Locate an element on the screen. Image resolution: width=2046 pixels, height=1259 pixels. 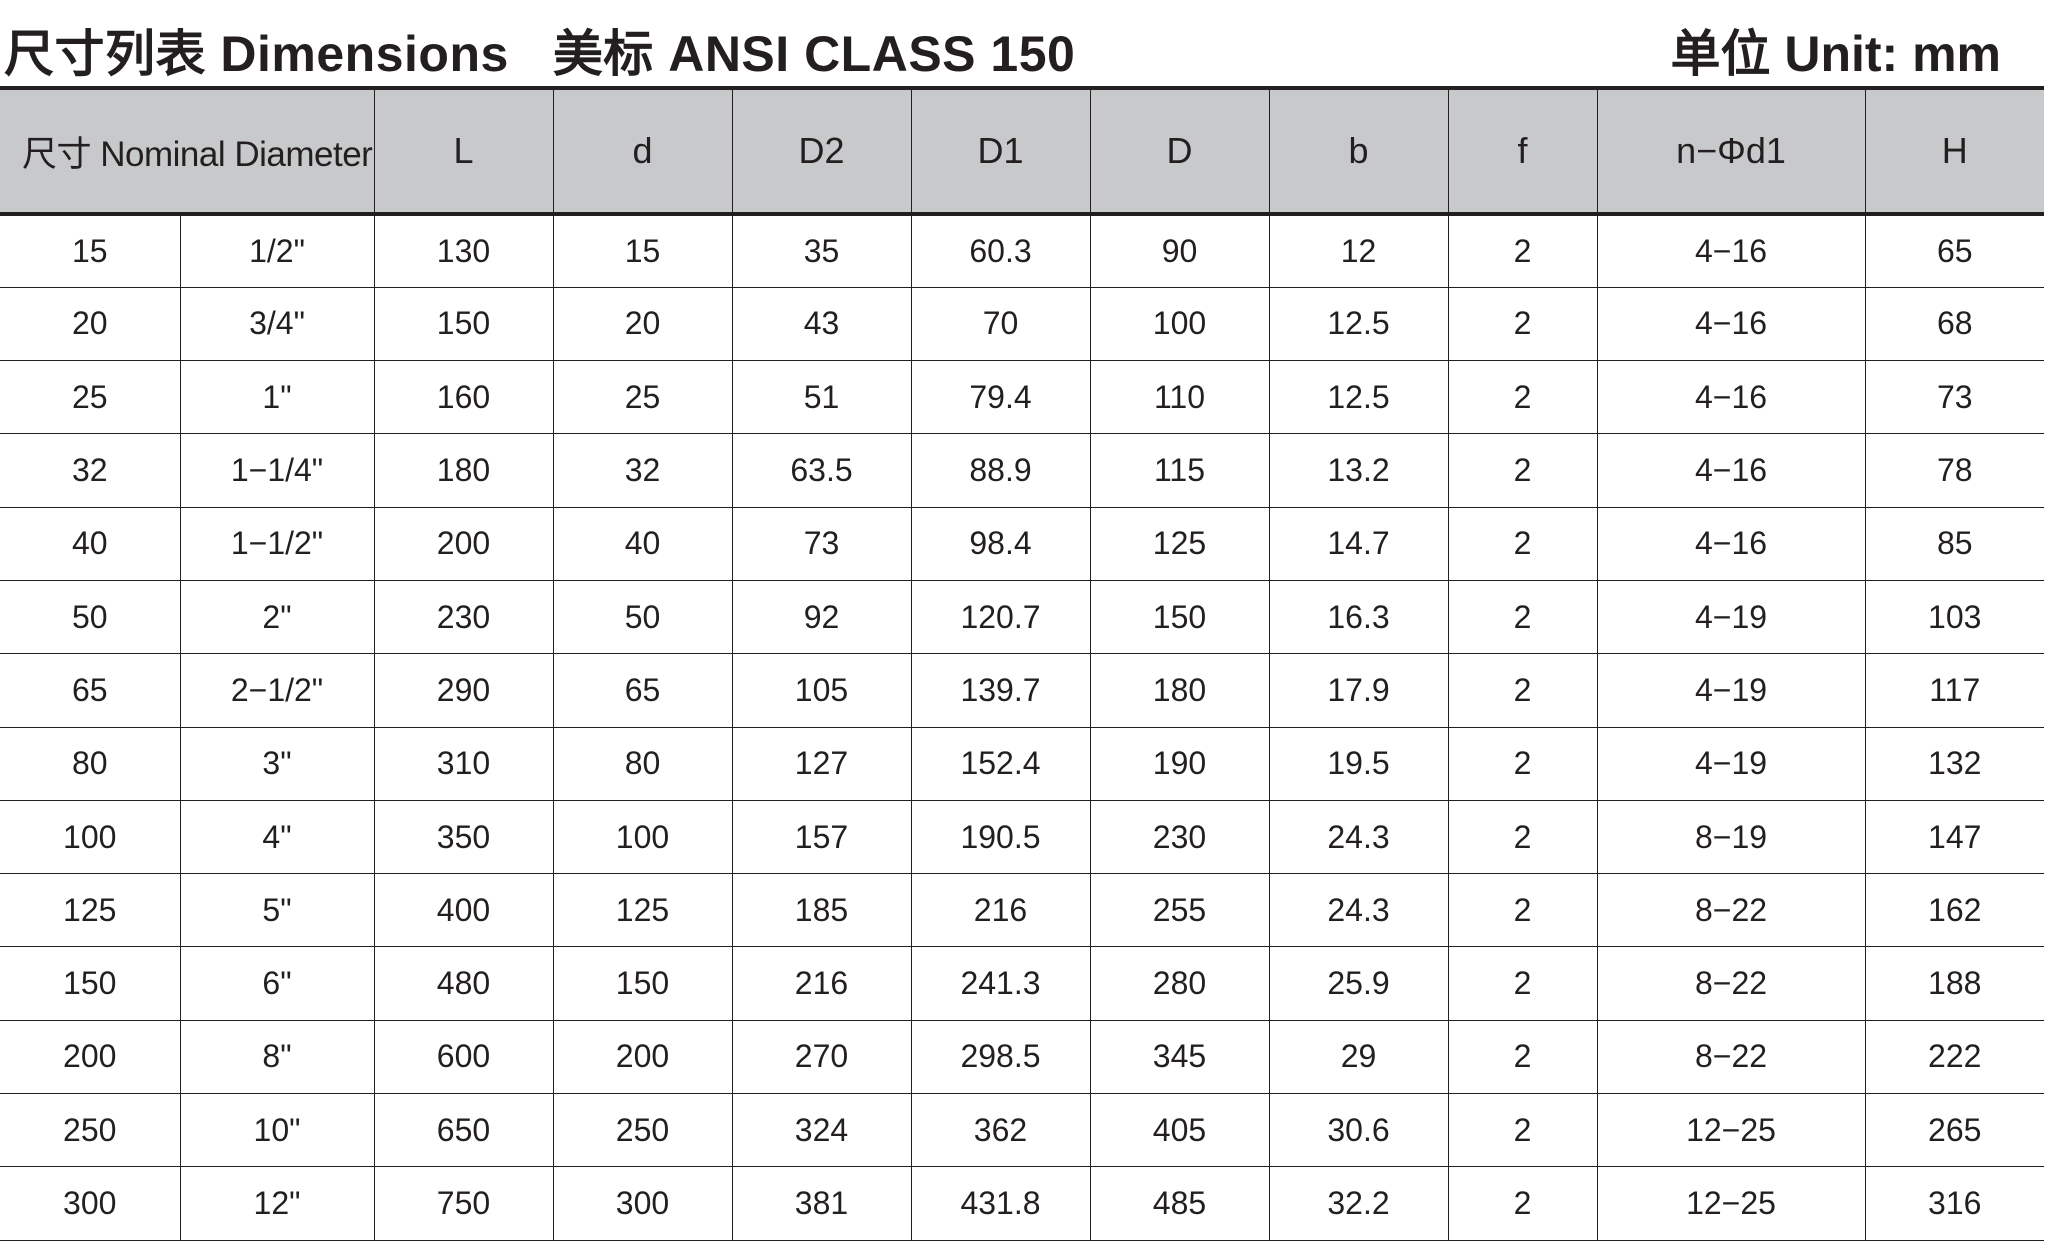
table-row: 65 2−1/2" 290 65 105 139.7 180 17.9 2 4−19 117 is located at coordinates (1022, 690).